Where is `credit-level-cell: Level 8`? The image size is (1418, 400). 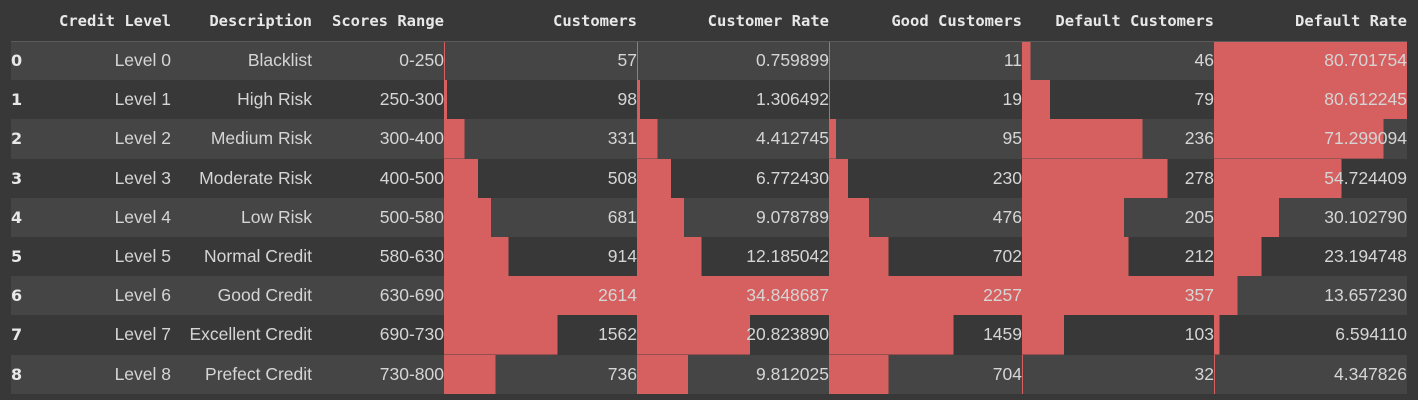 credit-level-cell: Level 8 is located at coordinates (109, 374).